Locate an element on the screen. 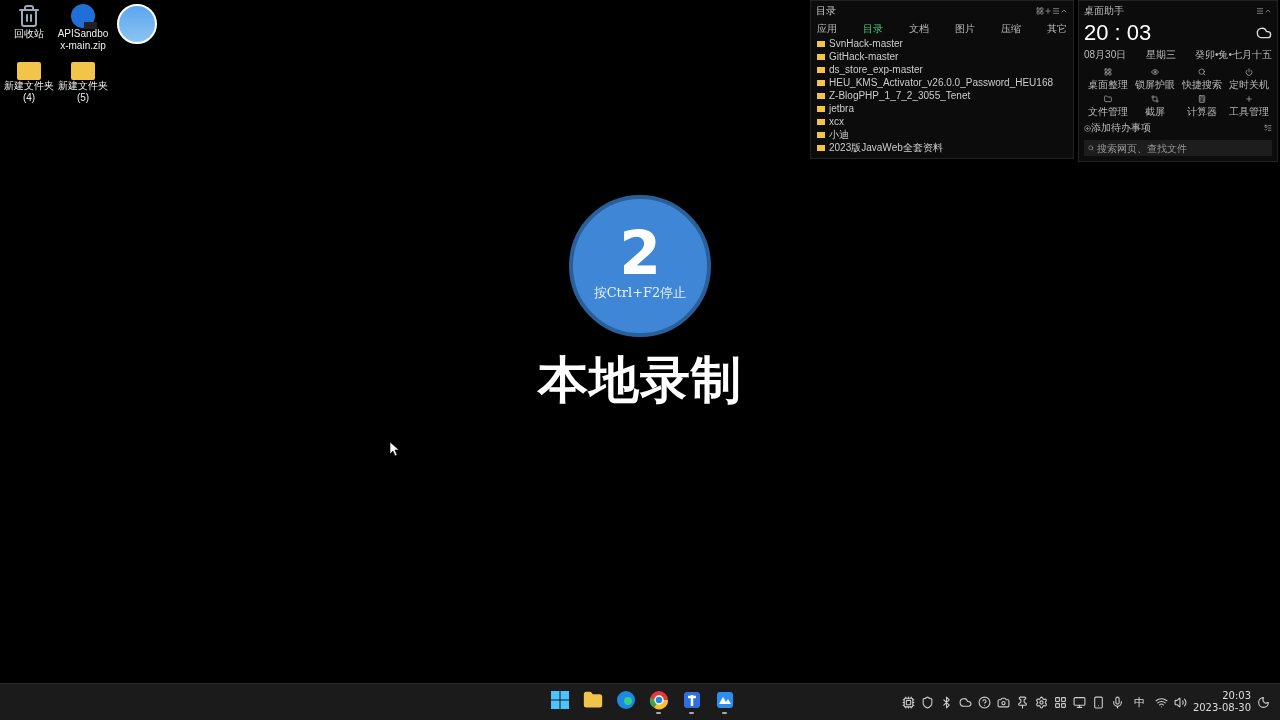 This screenshot has height=720, width=1280. camera-icon is located at coordinates (1003, 702).